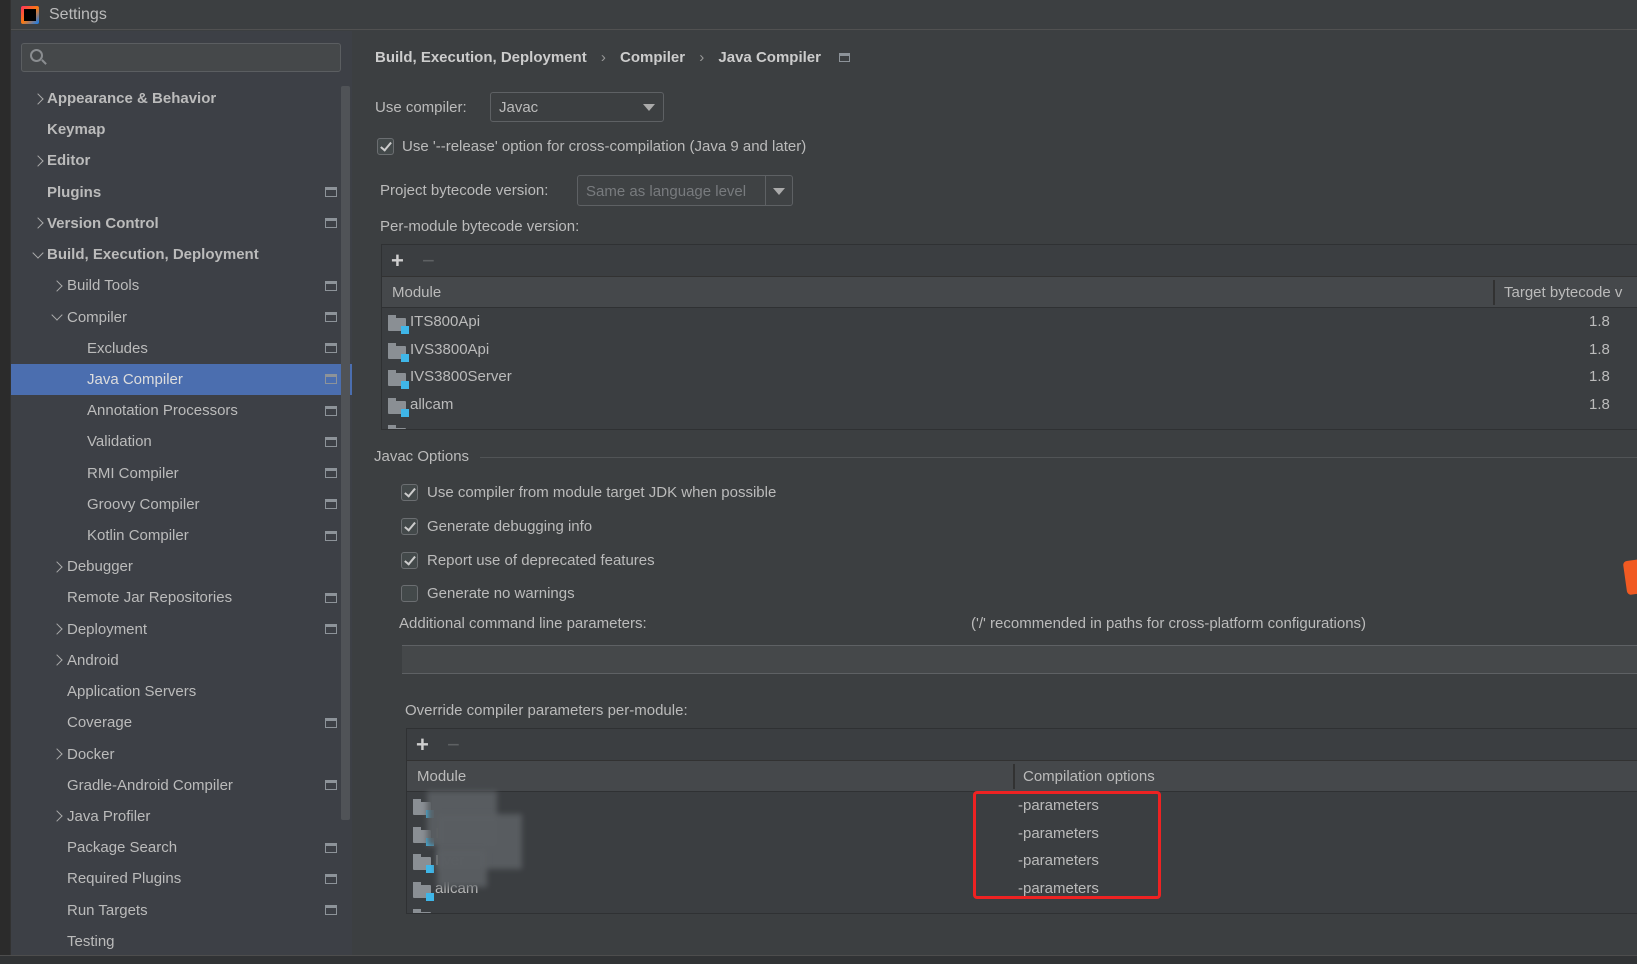 This screenshot has height=964, width=1637. Describe the element at coordinates (1019, 659) in the screenshot. I see `additional-params-input` at that location.